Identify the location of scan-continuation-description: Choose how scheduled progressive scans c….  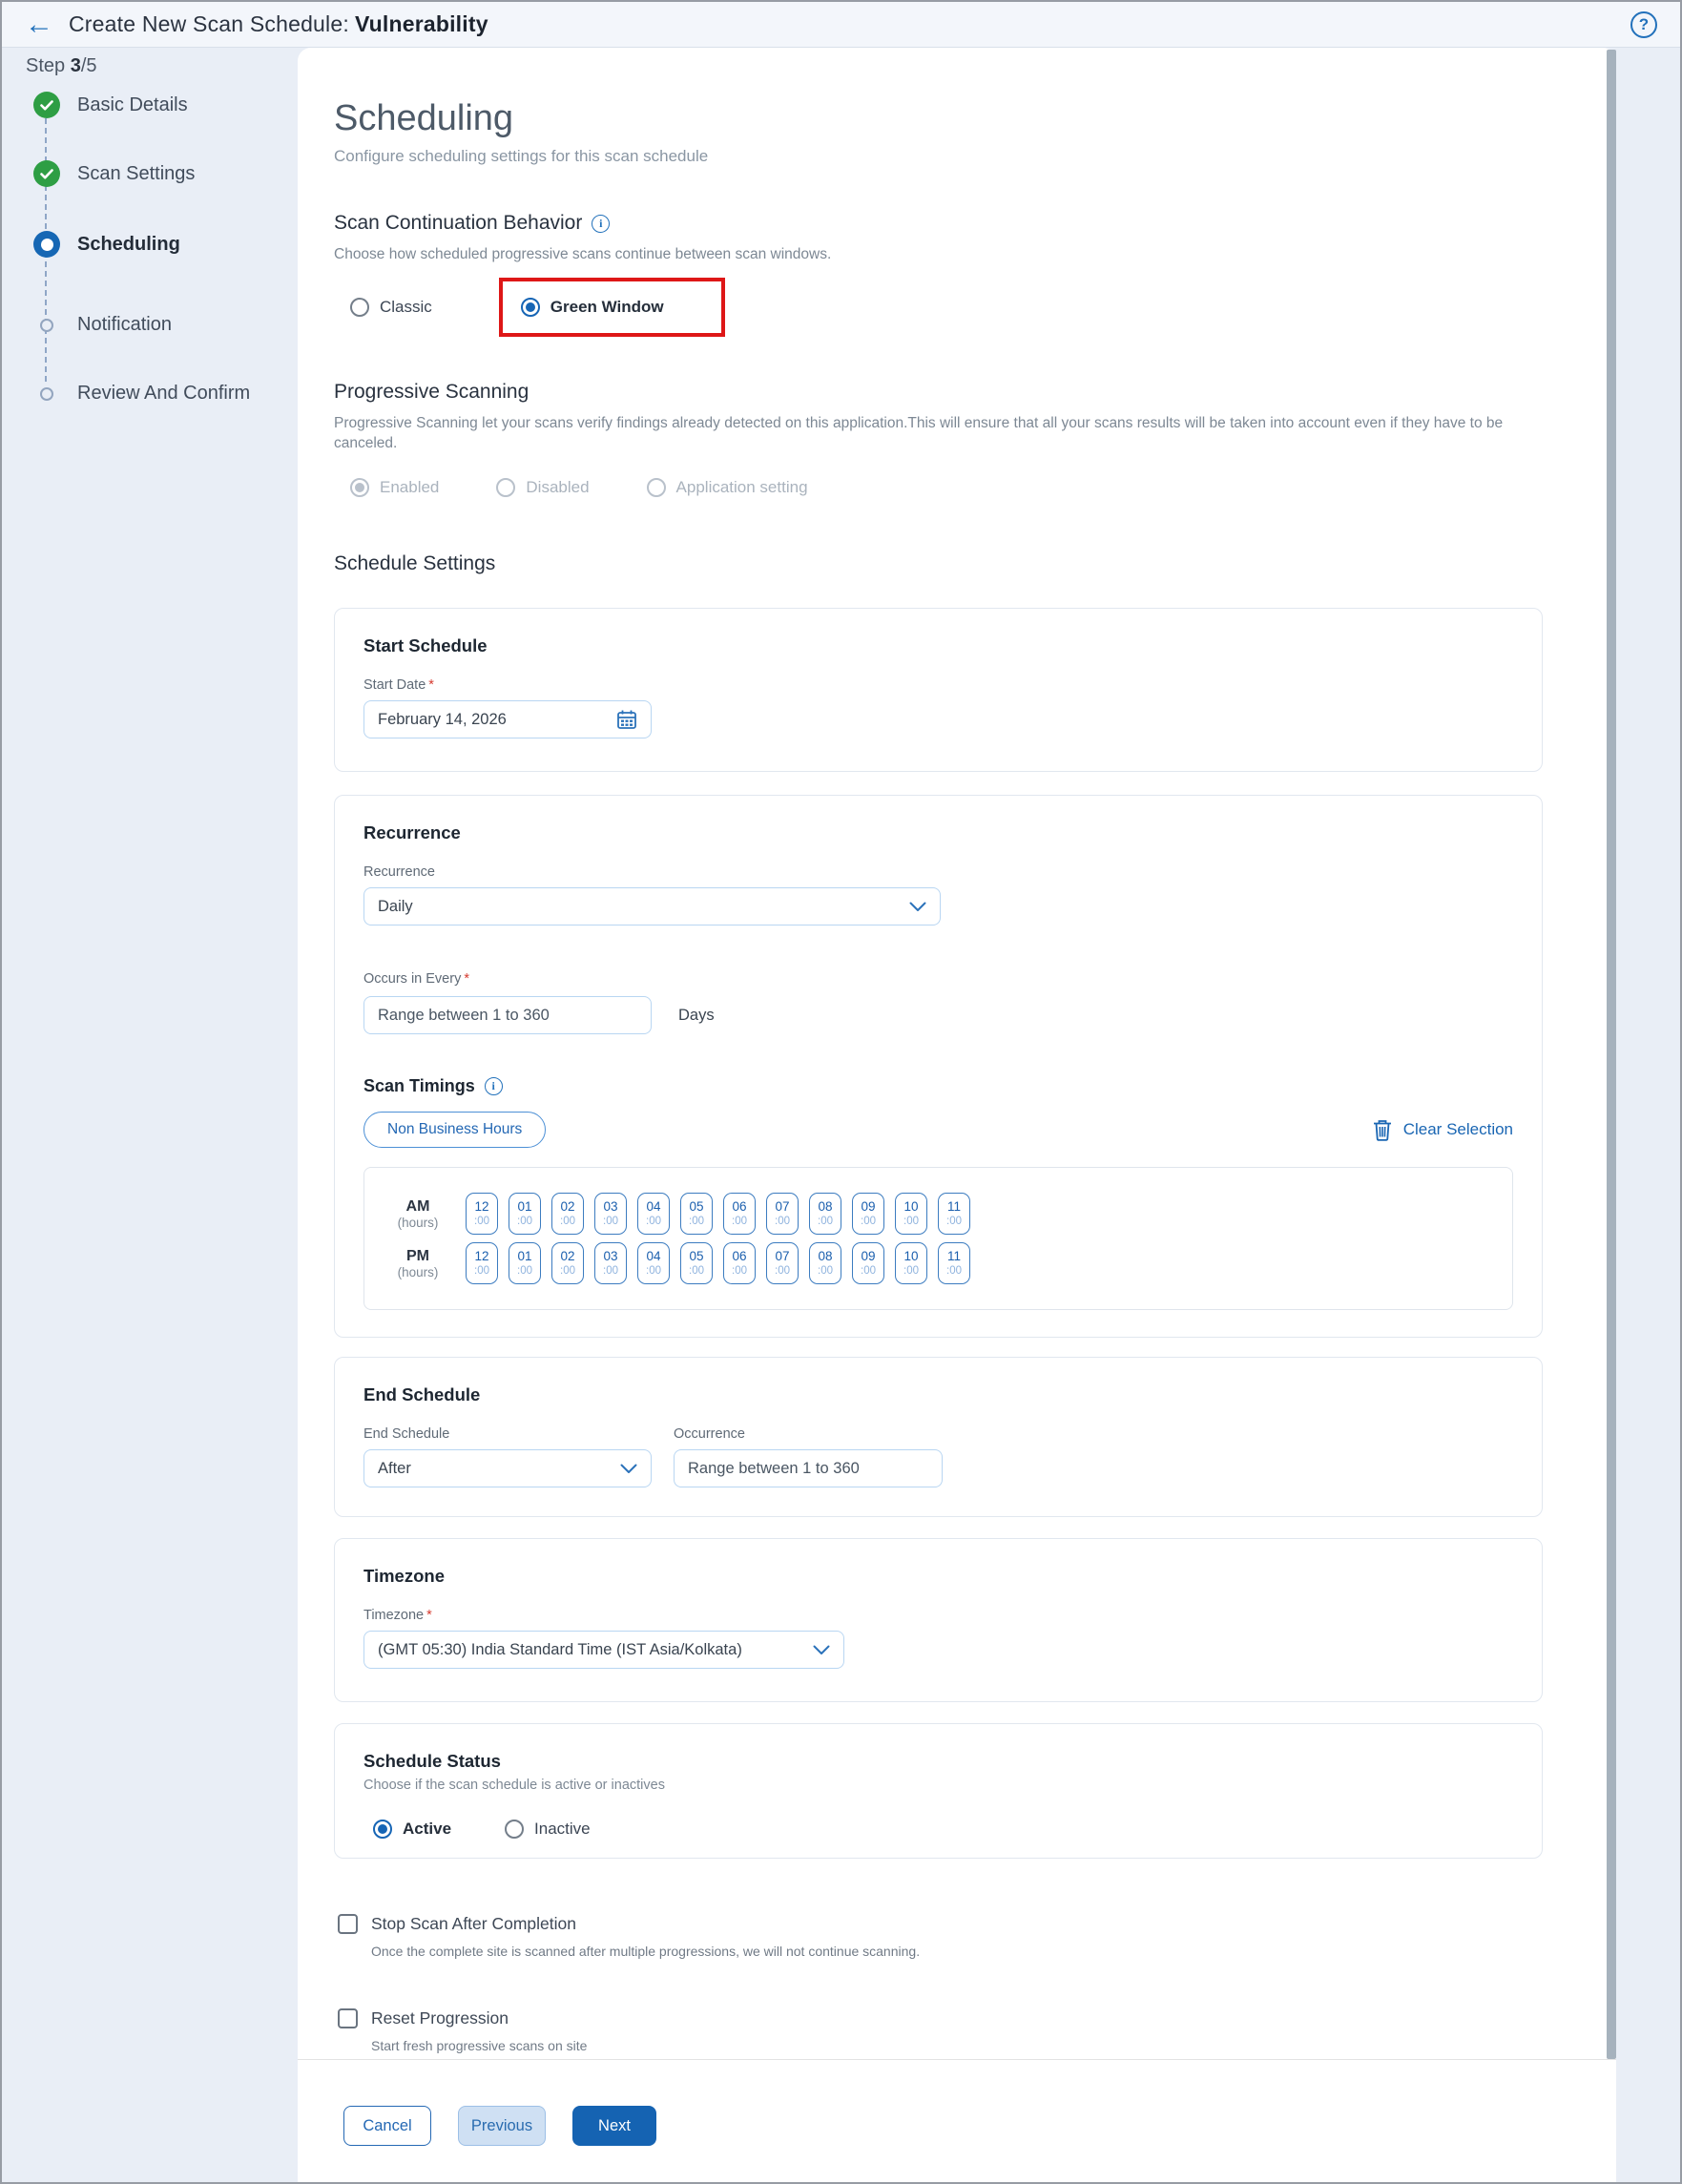
(583, 254).